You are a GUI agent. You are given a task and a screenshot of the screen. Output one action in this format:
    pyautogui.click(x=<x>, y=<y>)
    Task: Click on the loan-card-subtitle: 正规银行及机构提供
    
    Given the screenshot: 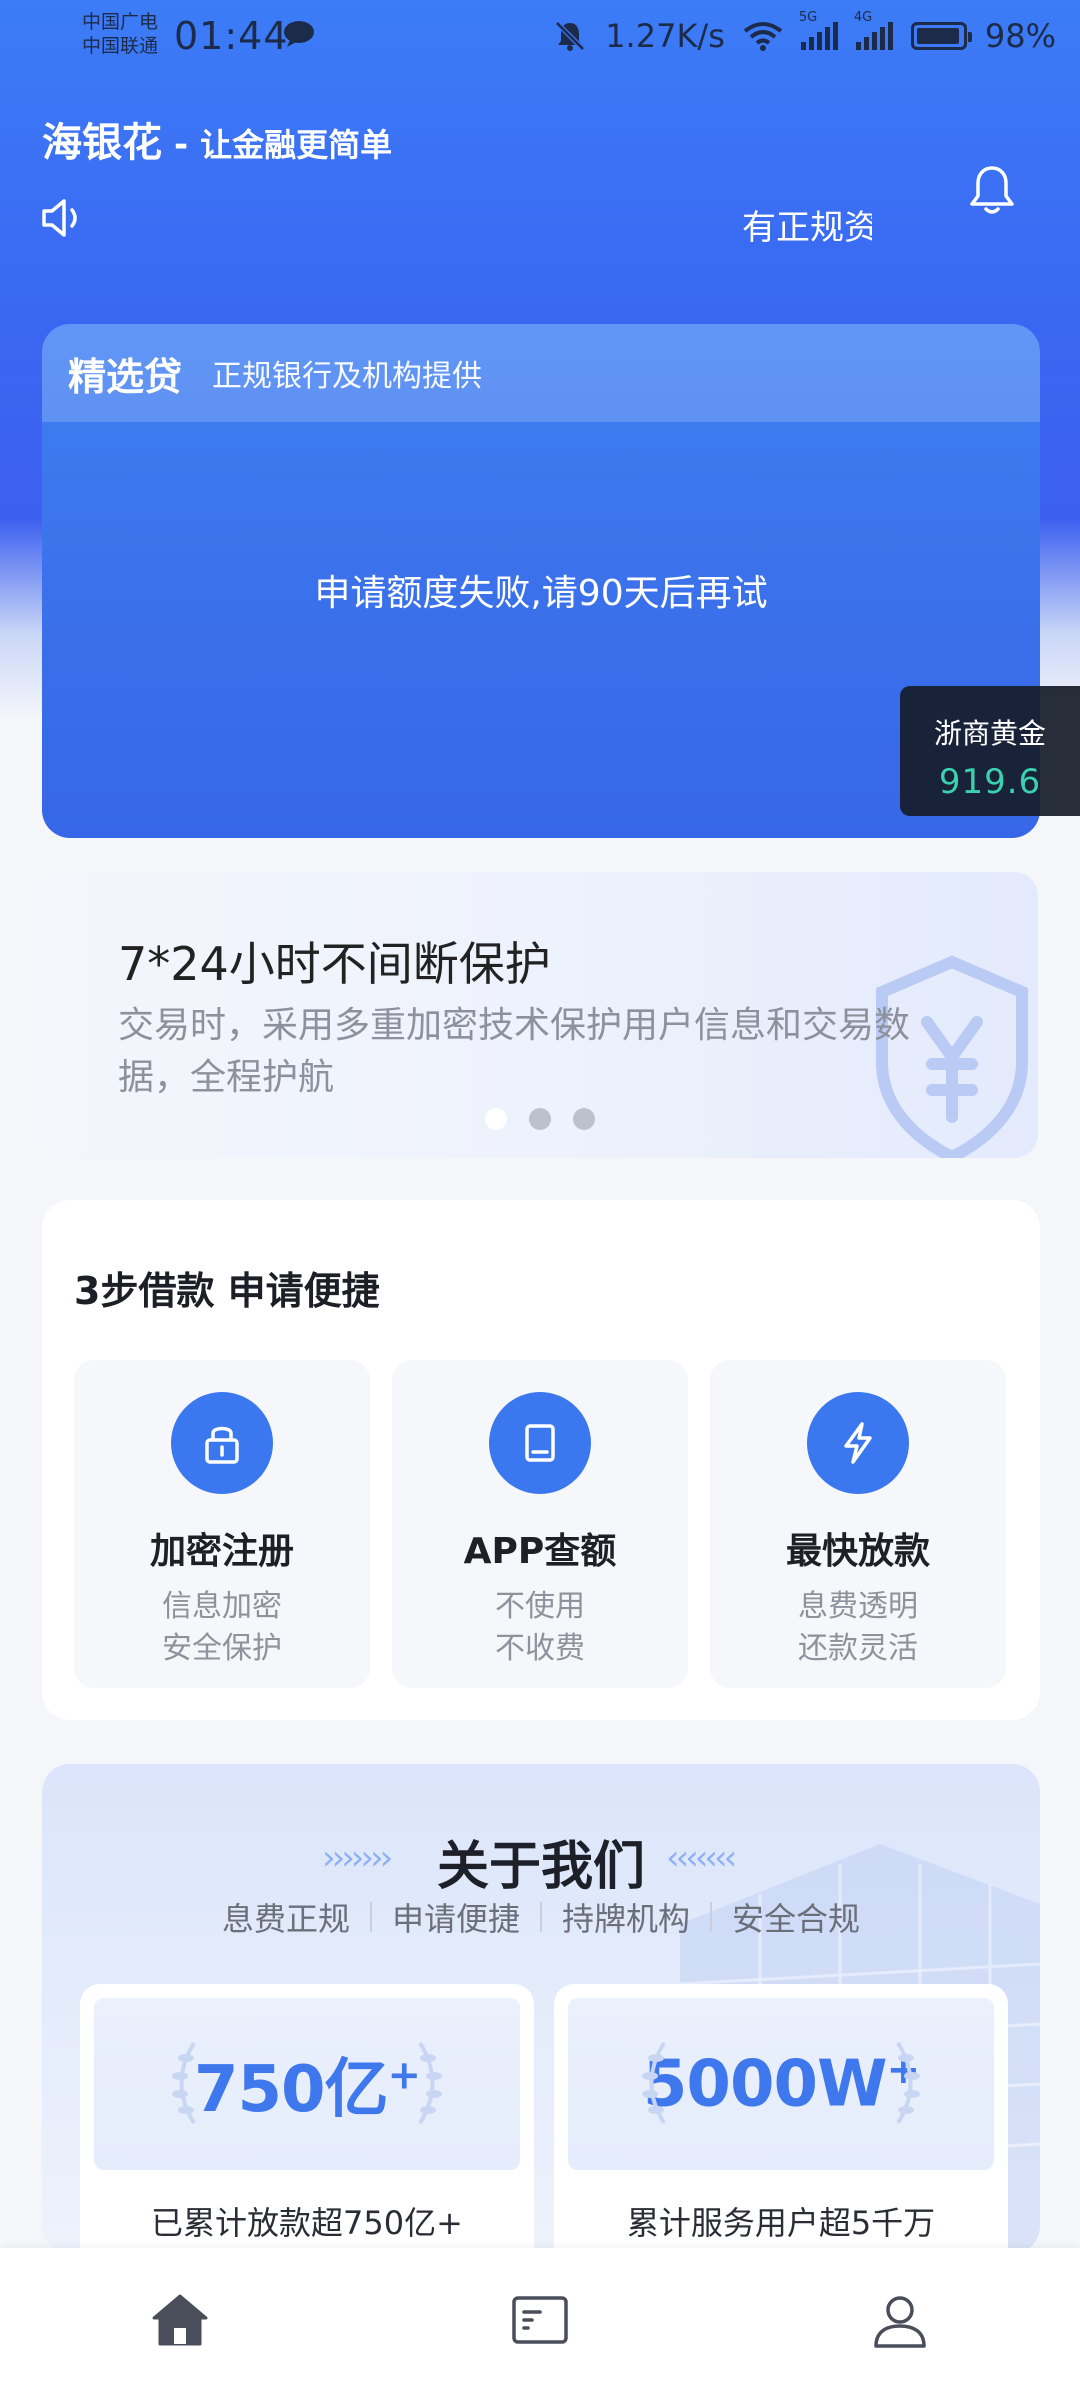 What is the action you would take?
    pyautogui.click(x=347, y=376)
    